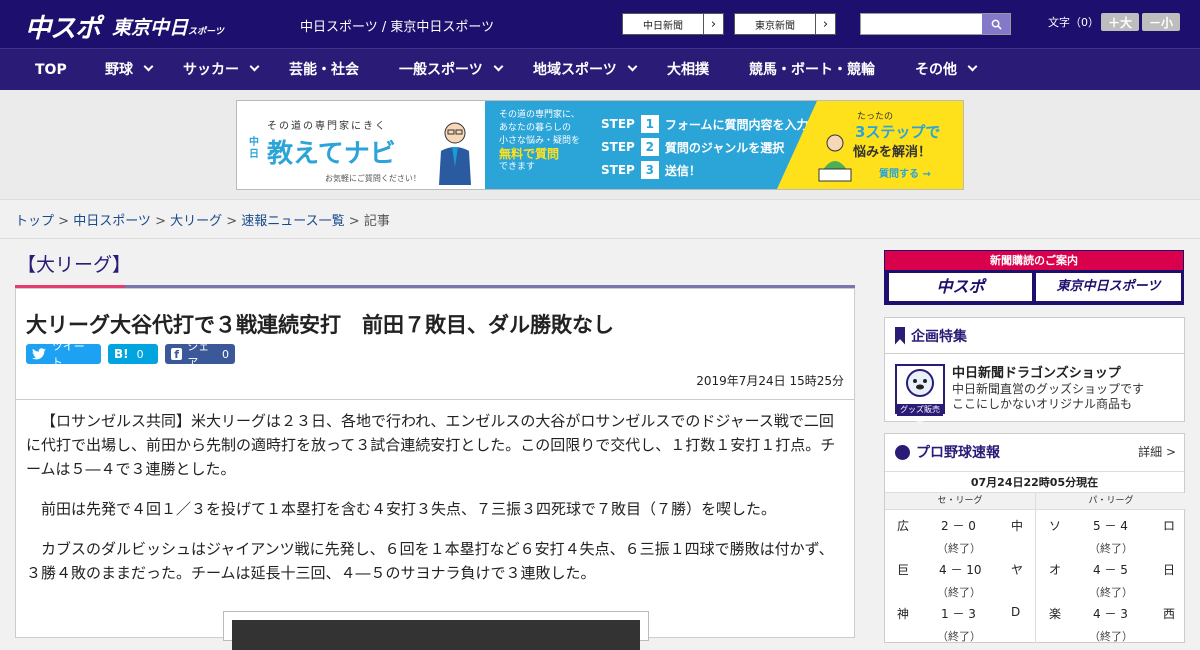 Image resolution: width=1200 pixels, height=650 pixels. I want to click on dragons-shop-thumbnail: グッズ販売中, so click(920, 395).